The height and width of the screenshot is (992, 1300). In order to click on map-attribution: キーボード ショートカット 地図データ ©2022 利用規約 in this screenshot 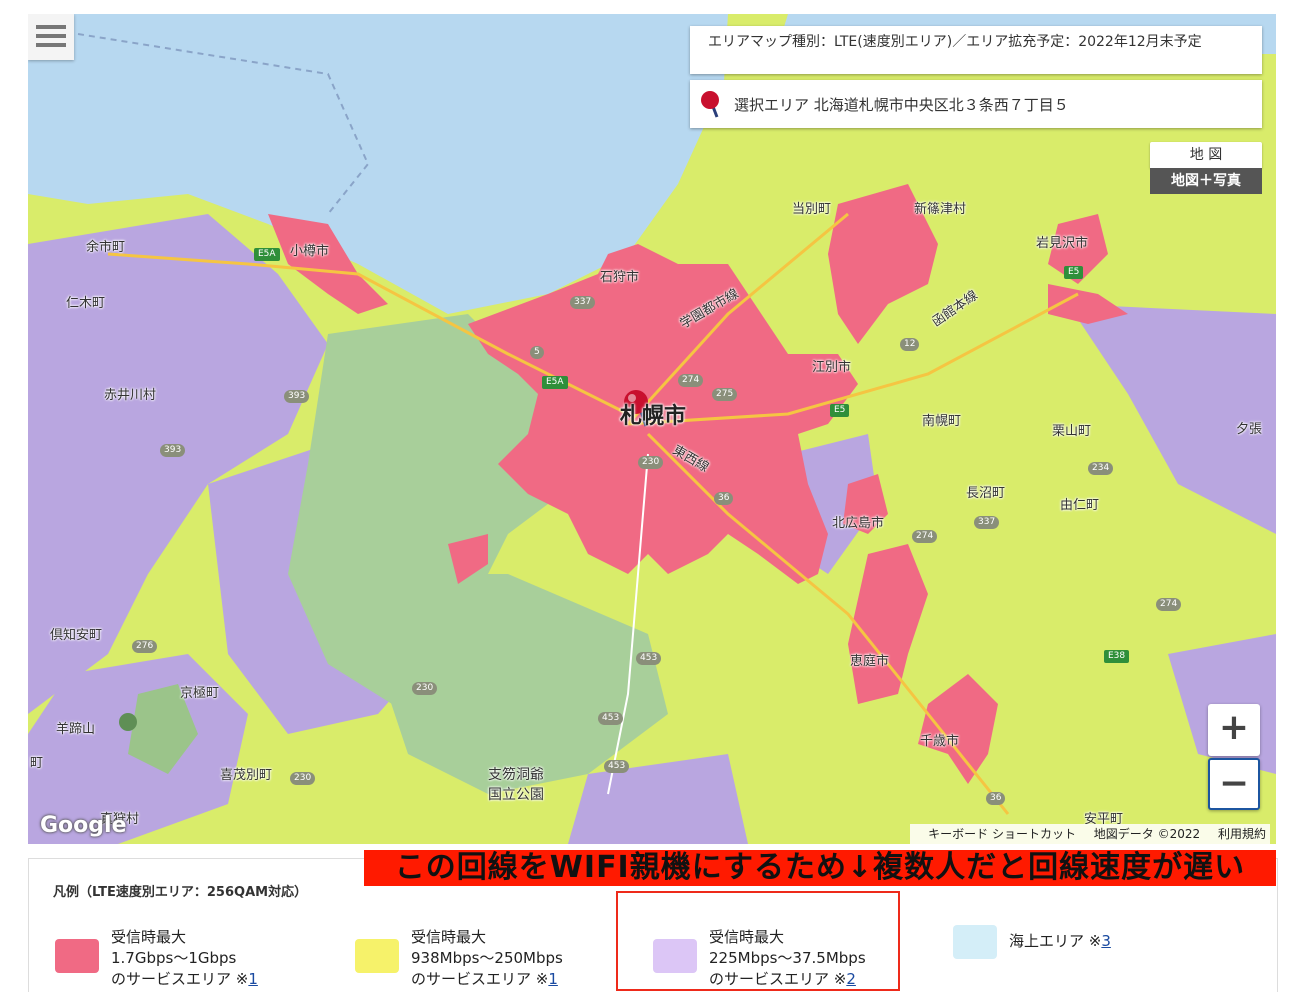, I will do `click(1090, 834)`.